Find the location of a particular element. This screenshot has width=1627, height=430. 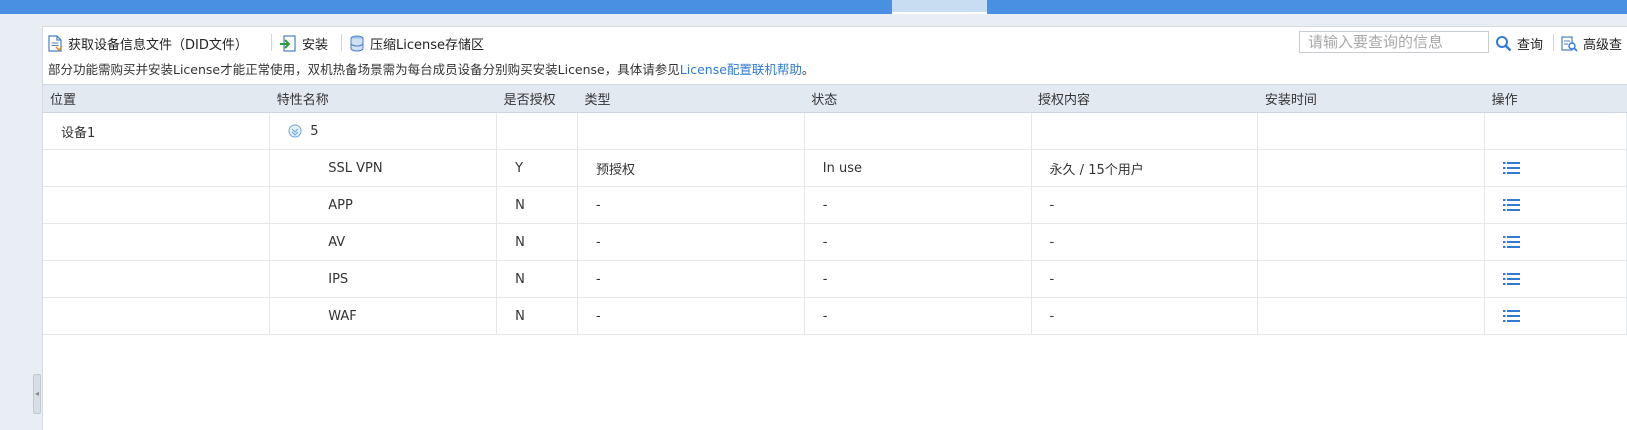

database-icon is located at coordinates (357, 43).